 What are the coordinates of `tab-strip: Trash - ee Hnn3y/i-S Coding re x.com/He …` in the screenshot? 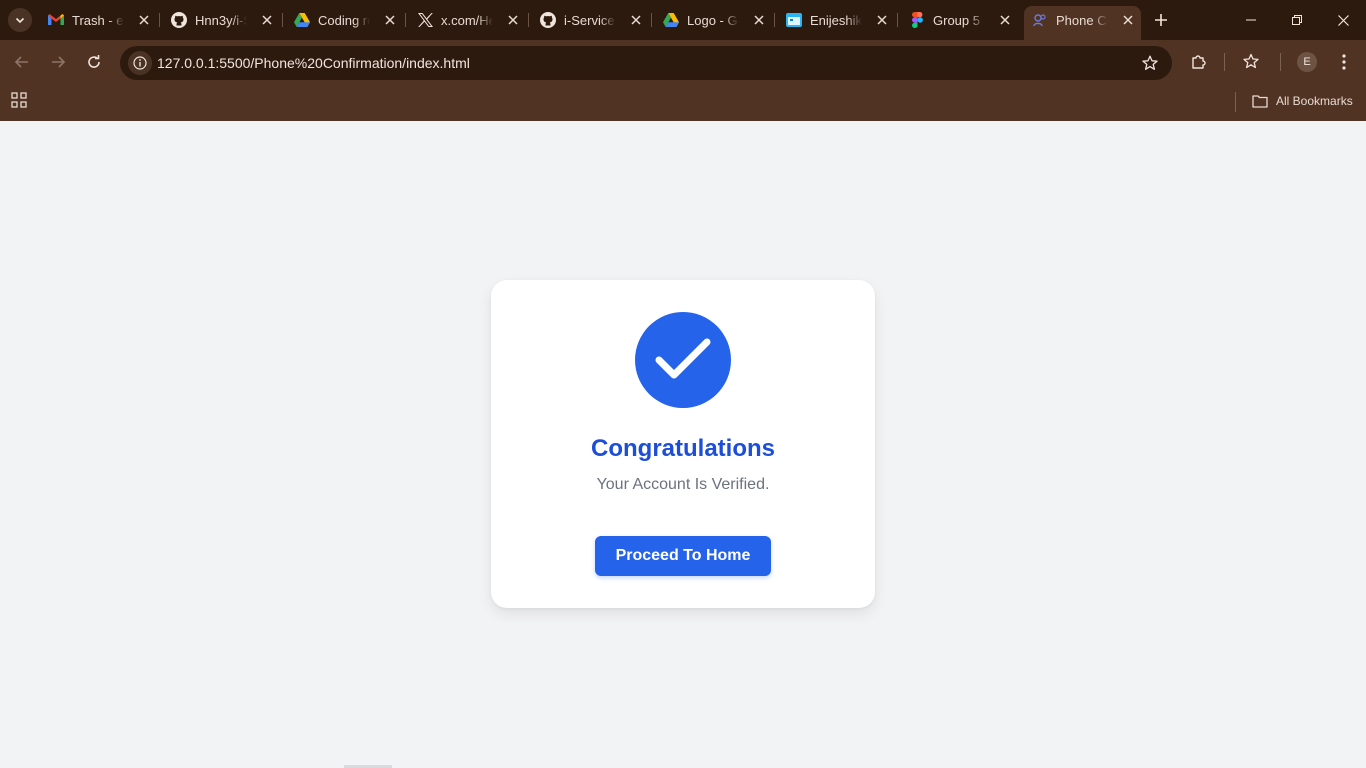 It's located at (683, 20).